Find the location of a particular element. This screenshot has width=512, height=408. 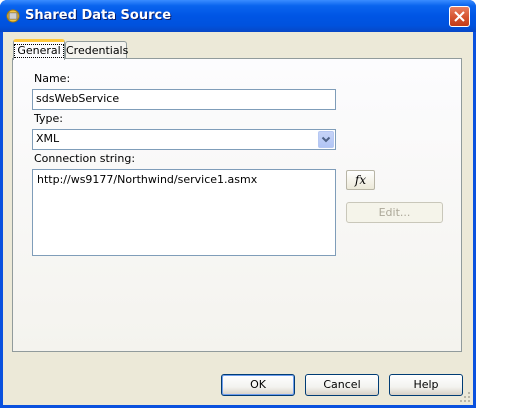

name-field: sdsWebService is located at coordinates (184, 99).